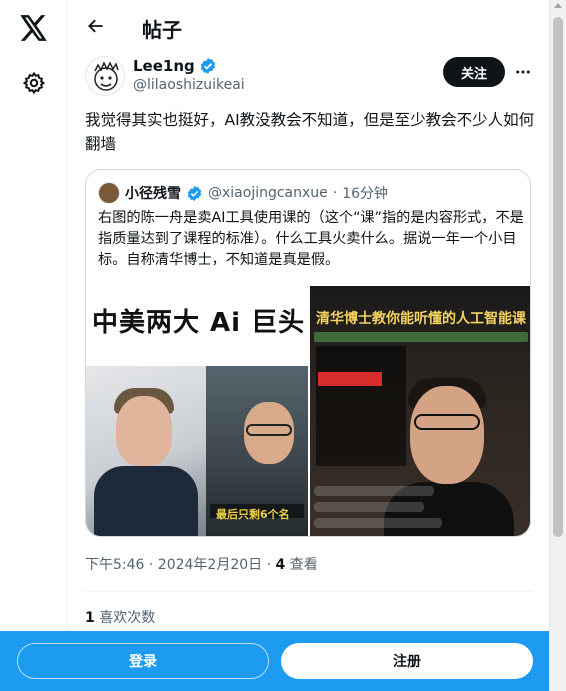 The width and height of the screenshot is (566, 691). I want to click on tweet-text: 我觉得其实也挺好，AI教没教会不知道，但是至少教会不少人如何翻墙, so click(310, 132).